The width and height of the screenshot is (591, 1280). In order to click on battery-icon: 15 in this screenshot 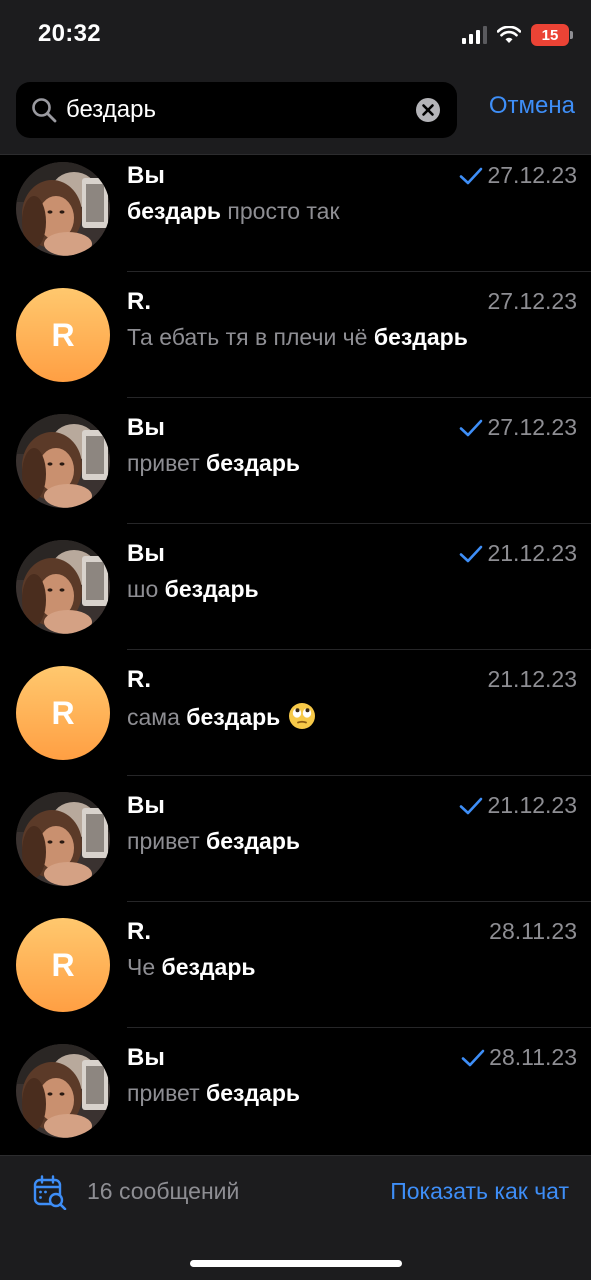, I will do `click(552, 35)`.